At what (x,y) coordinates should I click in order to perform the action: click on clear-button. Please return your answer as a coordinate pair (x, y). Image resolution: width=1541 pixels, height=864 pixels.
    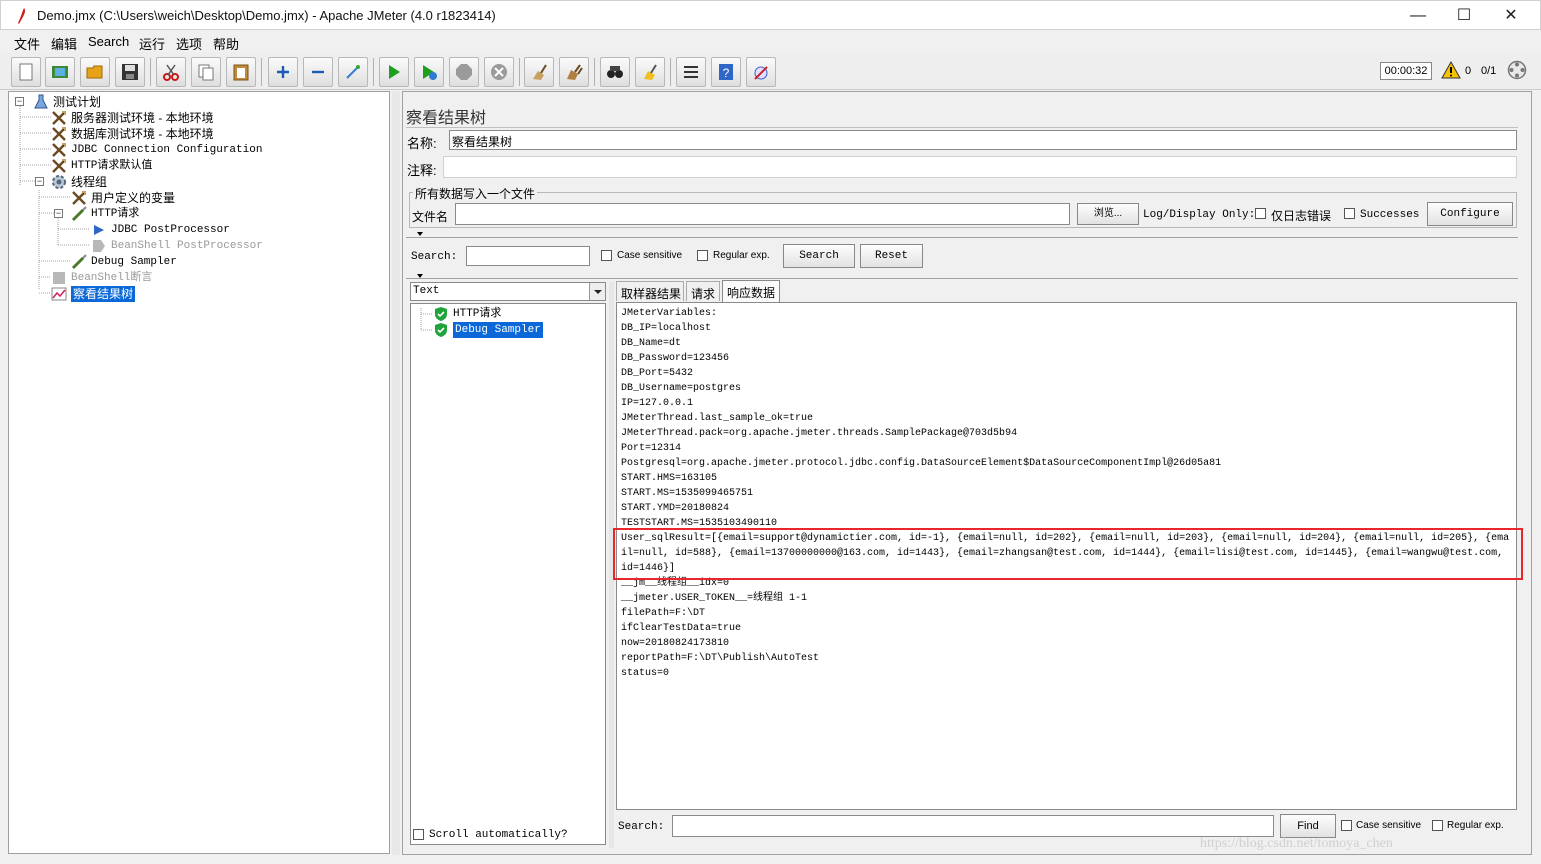
    Looking at the image, I should click on (539, 72).